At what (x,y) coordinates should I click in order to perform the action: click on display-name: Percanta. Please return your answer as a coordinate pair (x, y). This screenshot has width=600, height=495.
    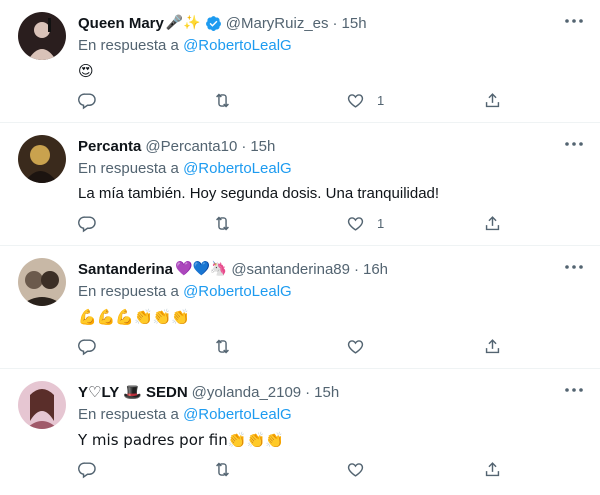
    Looking at the image, I should click on (109, 146).